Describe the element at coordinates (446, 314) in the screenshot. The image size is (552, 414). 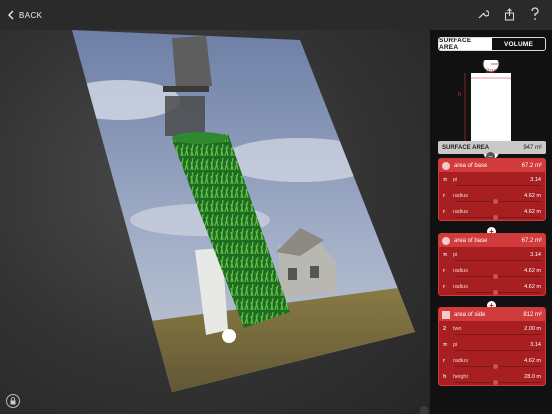
I see `square-shape-icon` at that location.